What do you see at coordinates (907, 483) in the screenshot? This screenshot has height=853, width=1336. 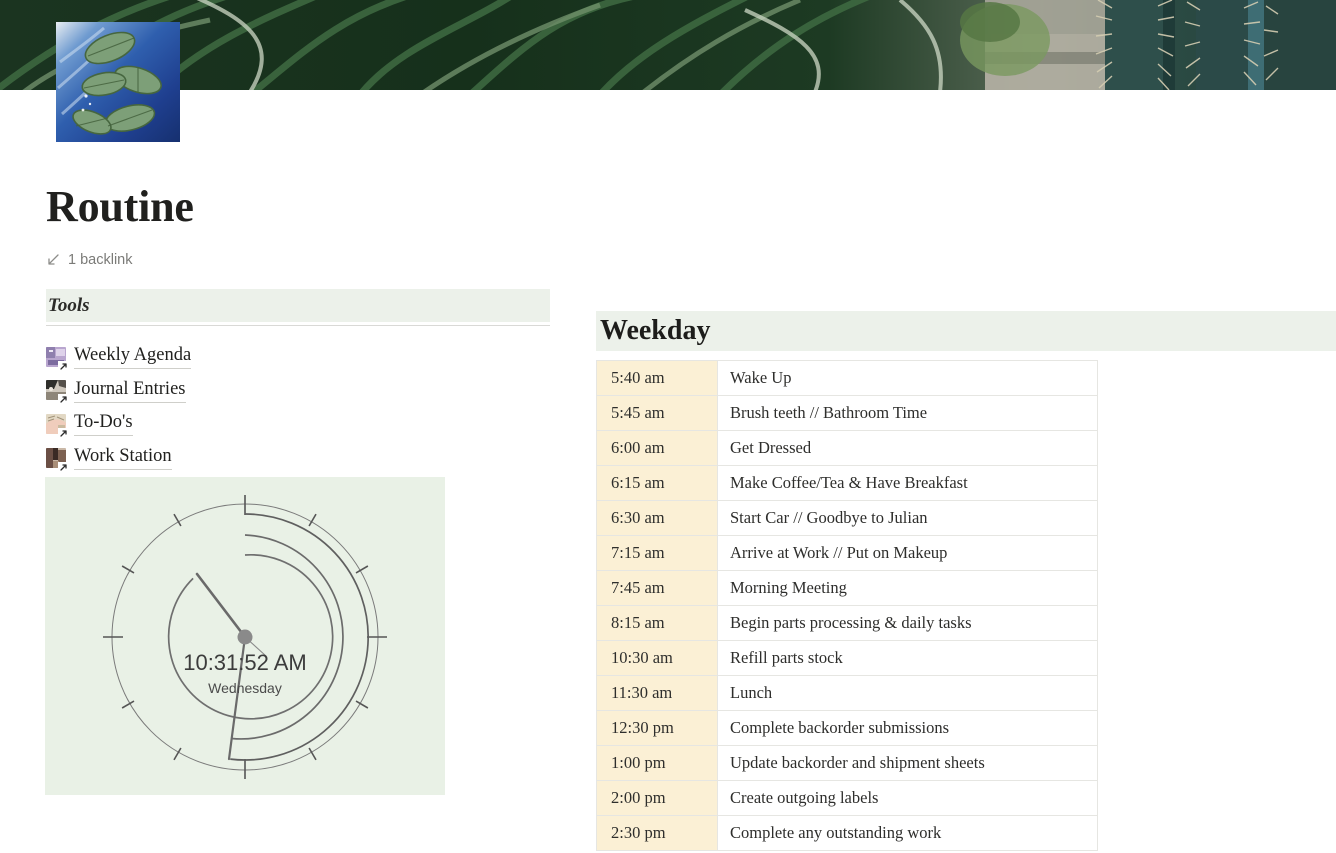 I see `schedule-task-cell: Make Coffee/Tea & Have Breakfast` at bounding box center [907, 483].